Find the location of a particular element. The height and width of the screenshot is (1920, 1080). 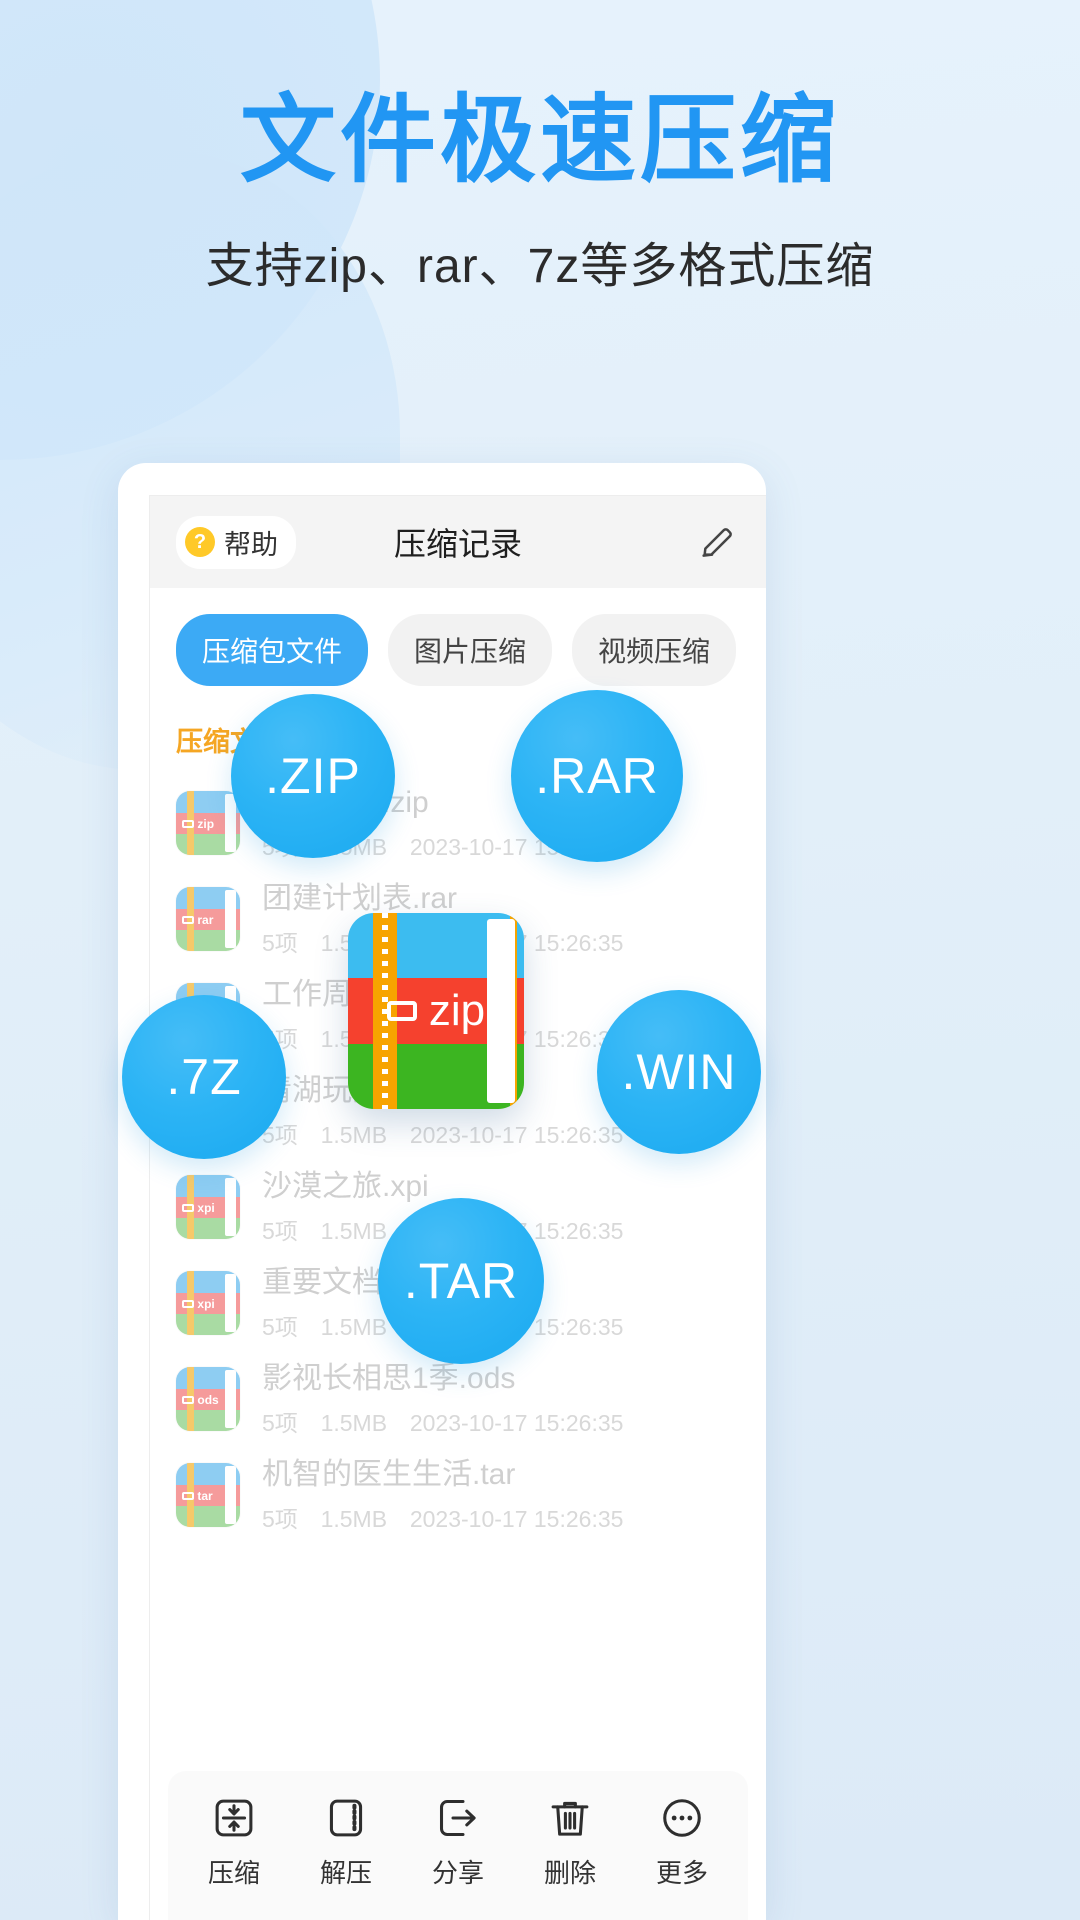

format-bubble-label: .TAR is located at coordinates (461, 1281).